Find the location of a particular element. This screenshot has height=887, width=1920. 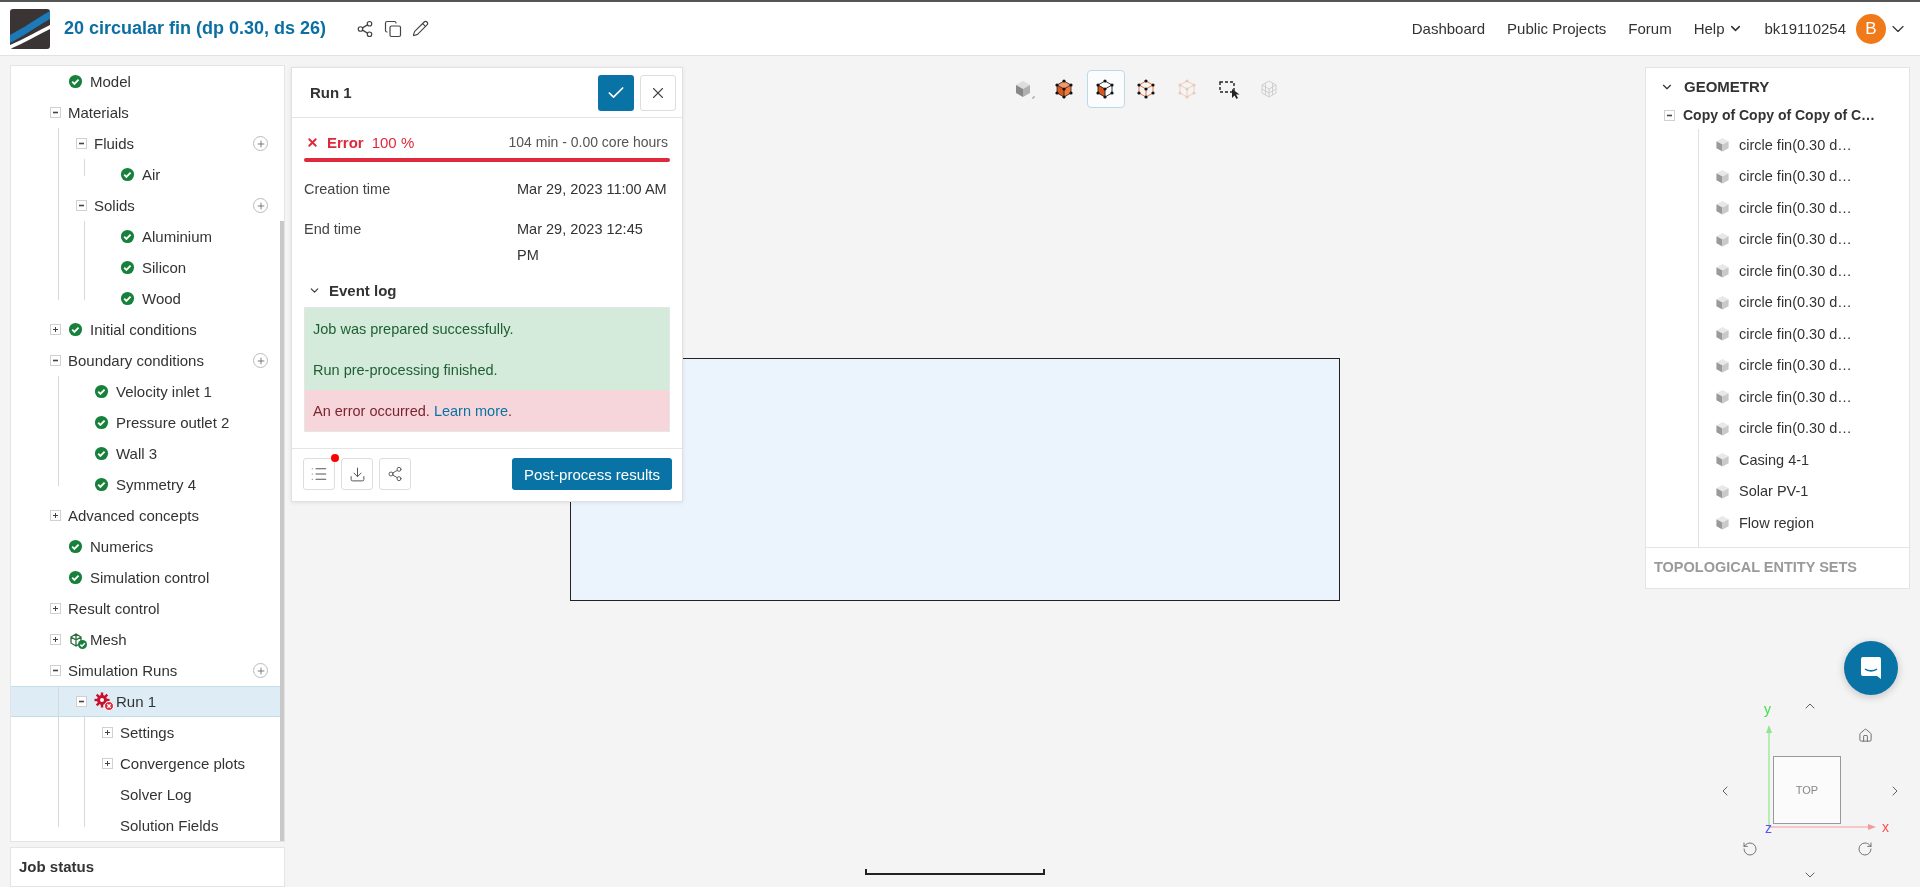

event-log-toggle: Event log is located at coordinates (487, 290).